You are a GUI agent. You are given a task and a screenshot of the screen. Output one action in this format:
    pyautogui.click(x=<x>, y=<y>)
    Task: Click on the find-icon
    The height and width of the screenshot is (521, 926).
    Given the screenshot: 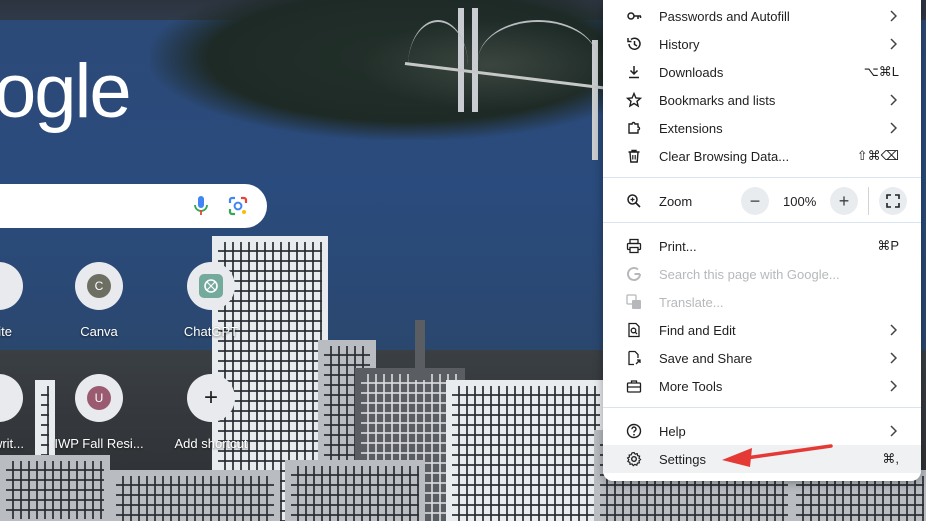 What is the action you would take?
    pyautogui.click(x=634, y=330)
    